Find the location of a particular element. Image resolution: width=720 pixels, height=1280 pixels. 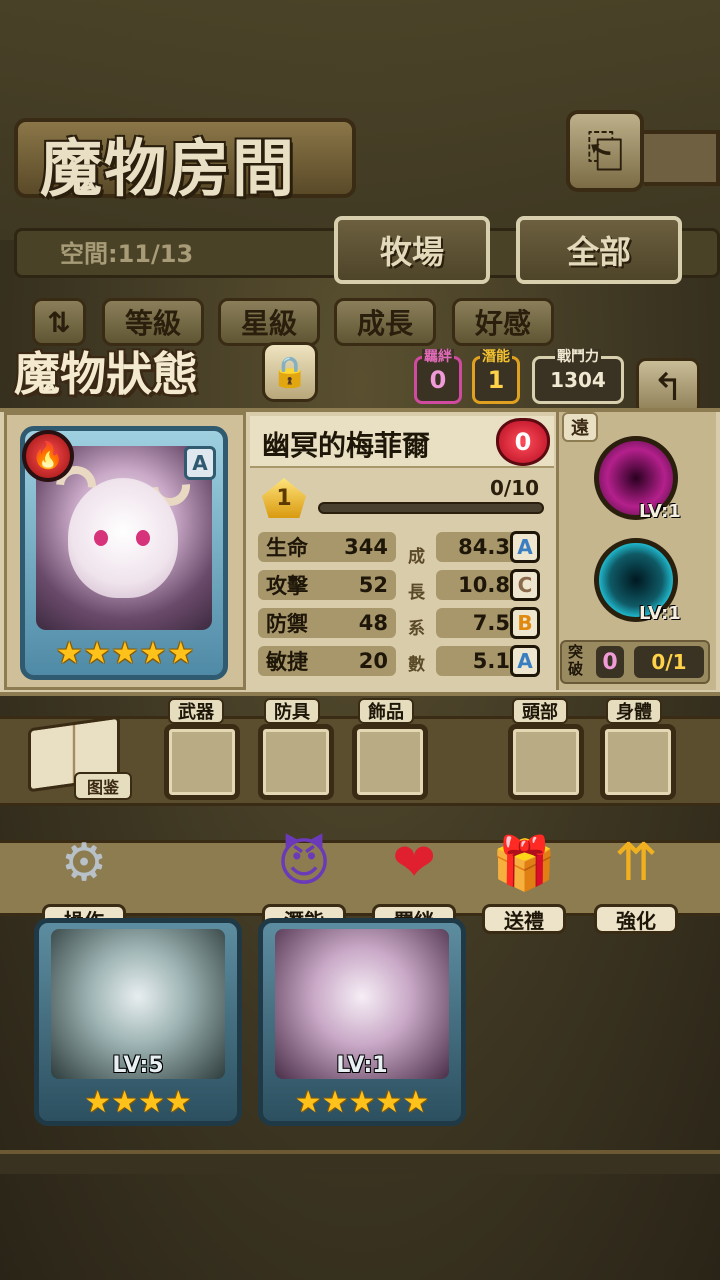

sort-affection-button: 好感 is located at coordinates (503, 322).